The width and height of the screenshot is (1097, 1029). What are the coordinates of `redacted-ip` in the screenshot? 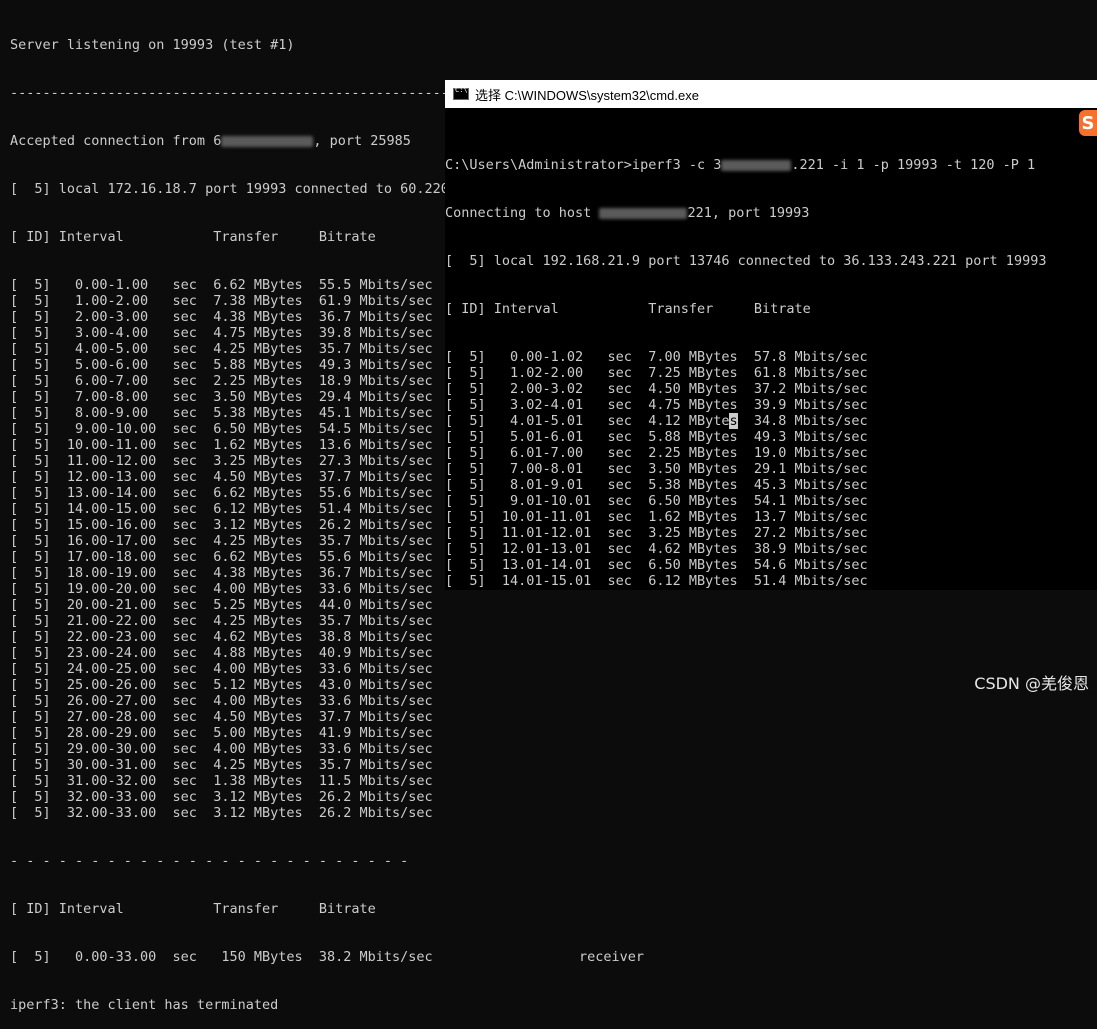 It's located at (267, 141).